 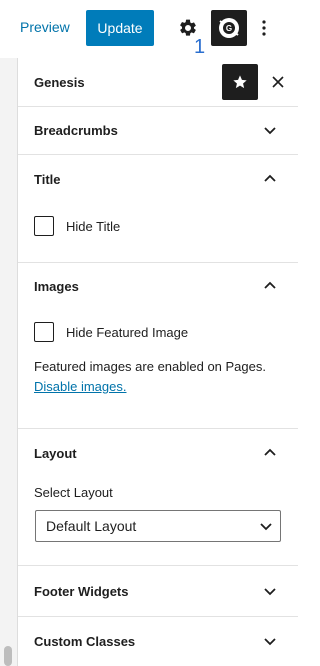 What do you see at coordinates (9, 362) in the screenshot?
I see `editor-canvas-edge` at bounding box center [9, 362].